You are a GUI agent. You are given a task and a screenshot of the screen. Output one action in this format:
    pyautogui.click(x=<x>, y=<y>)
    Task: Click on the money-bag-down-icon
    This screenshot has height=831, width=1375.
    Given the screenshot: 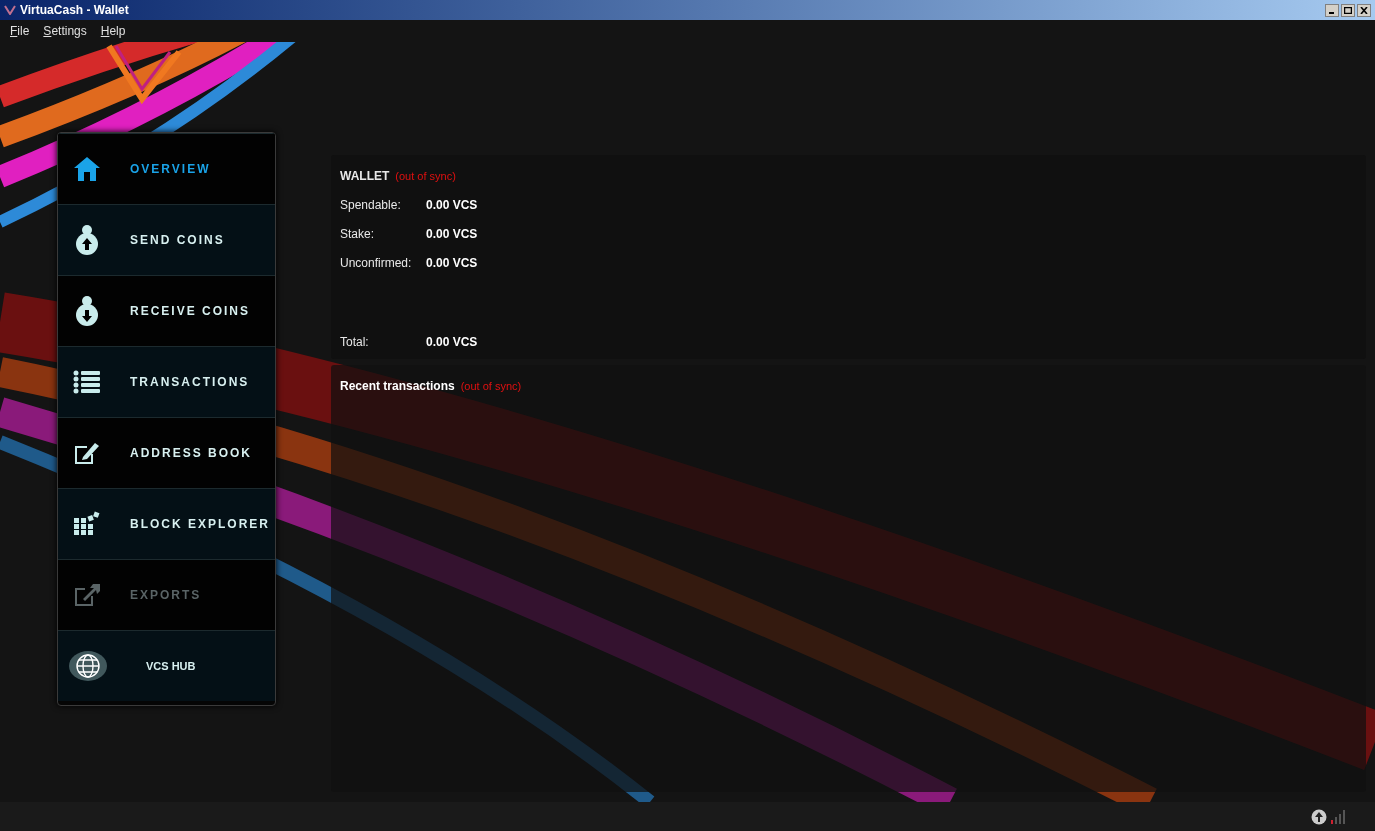 What is the action you would take?
    pyautogui.click(x=87, y=311)
    